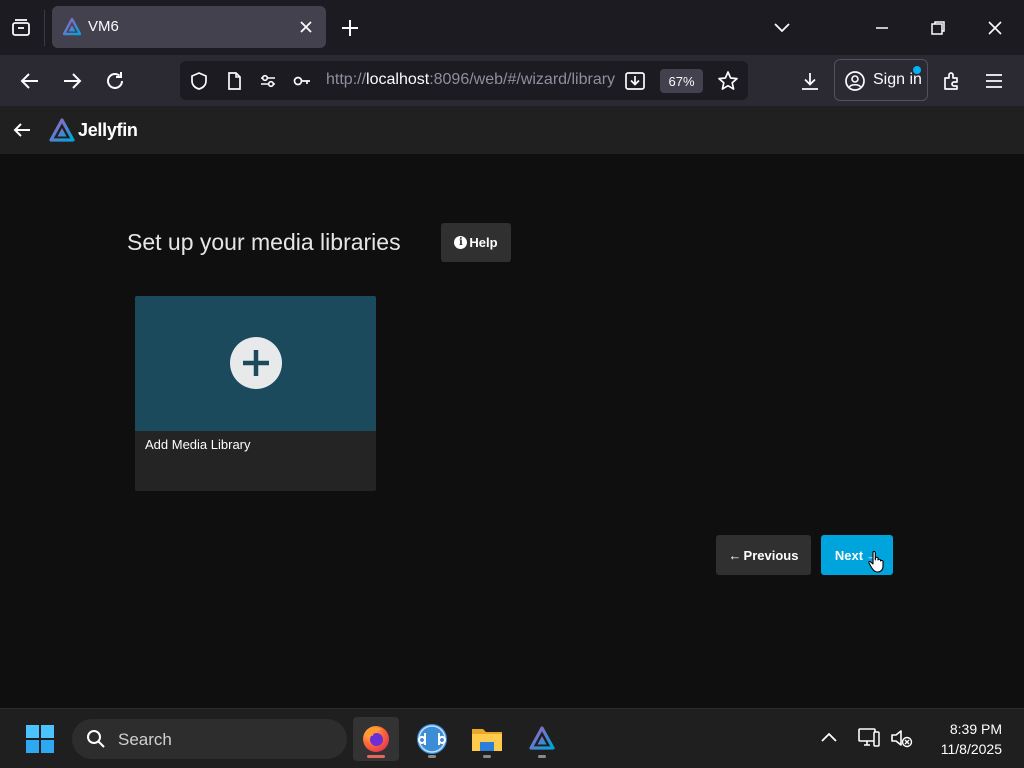 This screenshot has width=1024, height=768. I want to click on clock-date: 11/8/2025, so click(971, 749).